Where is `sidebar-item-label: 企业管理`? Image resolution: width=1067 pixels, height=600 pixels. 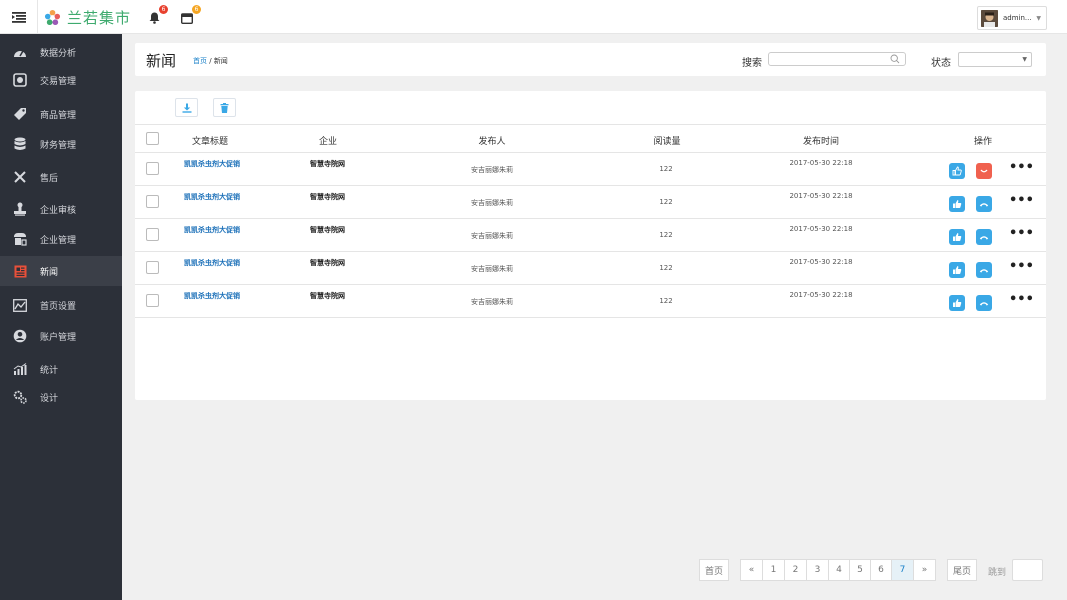
sidebar-item-label: 企业管理 is located at coordinates (58, 240).